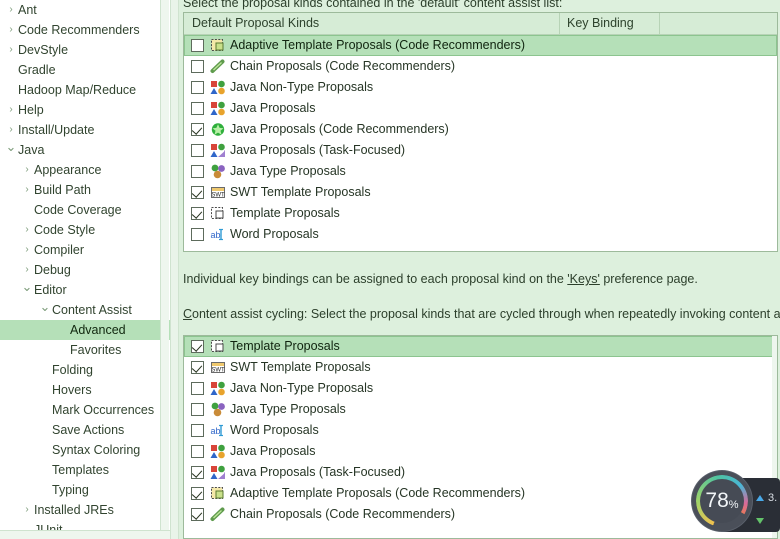 The width and height of the screenshot is (780, 539). Describe the element at coordinates (85, 410) in the screenshot. I see `sidebar-item-mark-occurrences: Mark Occurrences` at that location.